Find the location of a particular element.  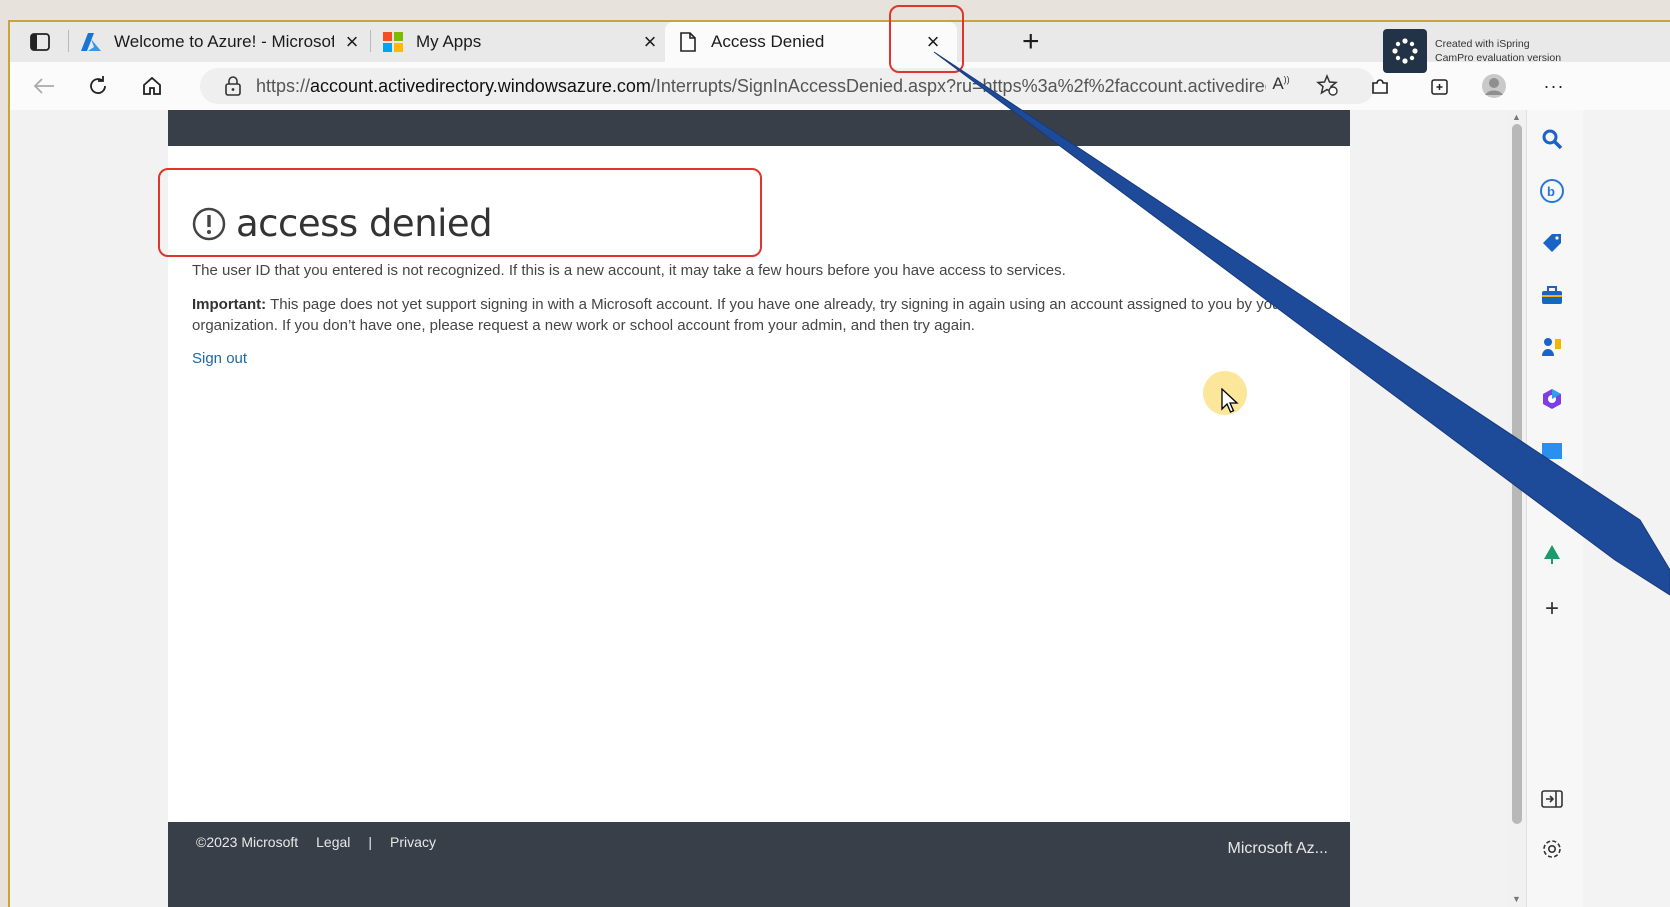

footer-privacy-link: Privacy is located at coordinates (413, 842).